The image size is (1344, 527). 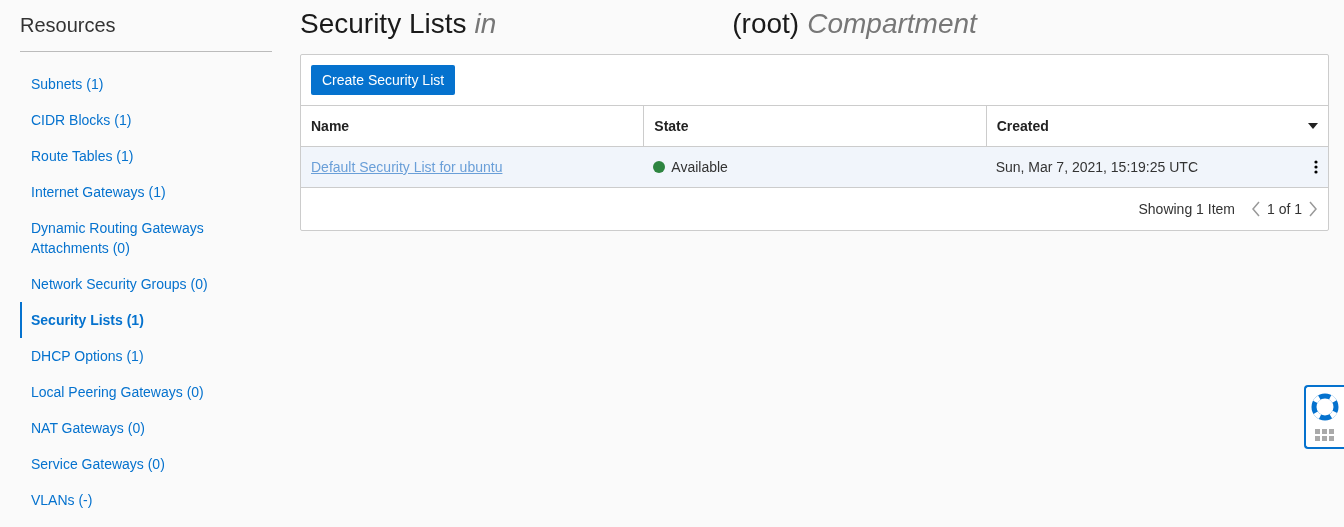 I want to click on lifebuoy-icon, so click(x=1325, y=407).